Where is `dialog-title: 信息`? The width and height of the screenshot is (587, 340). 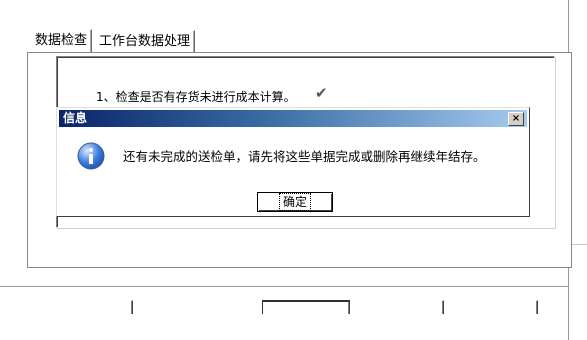 dialog-title: 信息 is located at coordinates (75, 118).